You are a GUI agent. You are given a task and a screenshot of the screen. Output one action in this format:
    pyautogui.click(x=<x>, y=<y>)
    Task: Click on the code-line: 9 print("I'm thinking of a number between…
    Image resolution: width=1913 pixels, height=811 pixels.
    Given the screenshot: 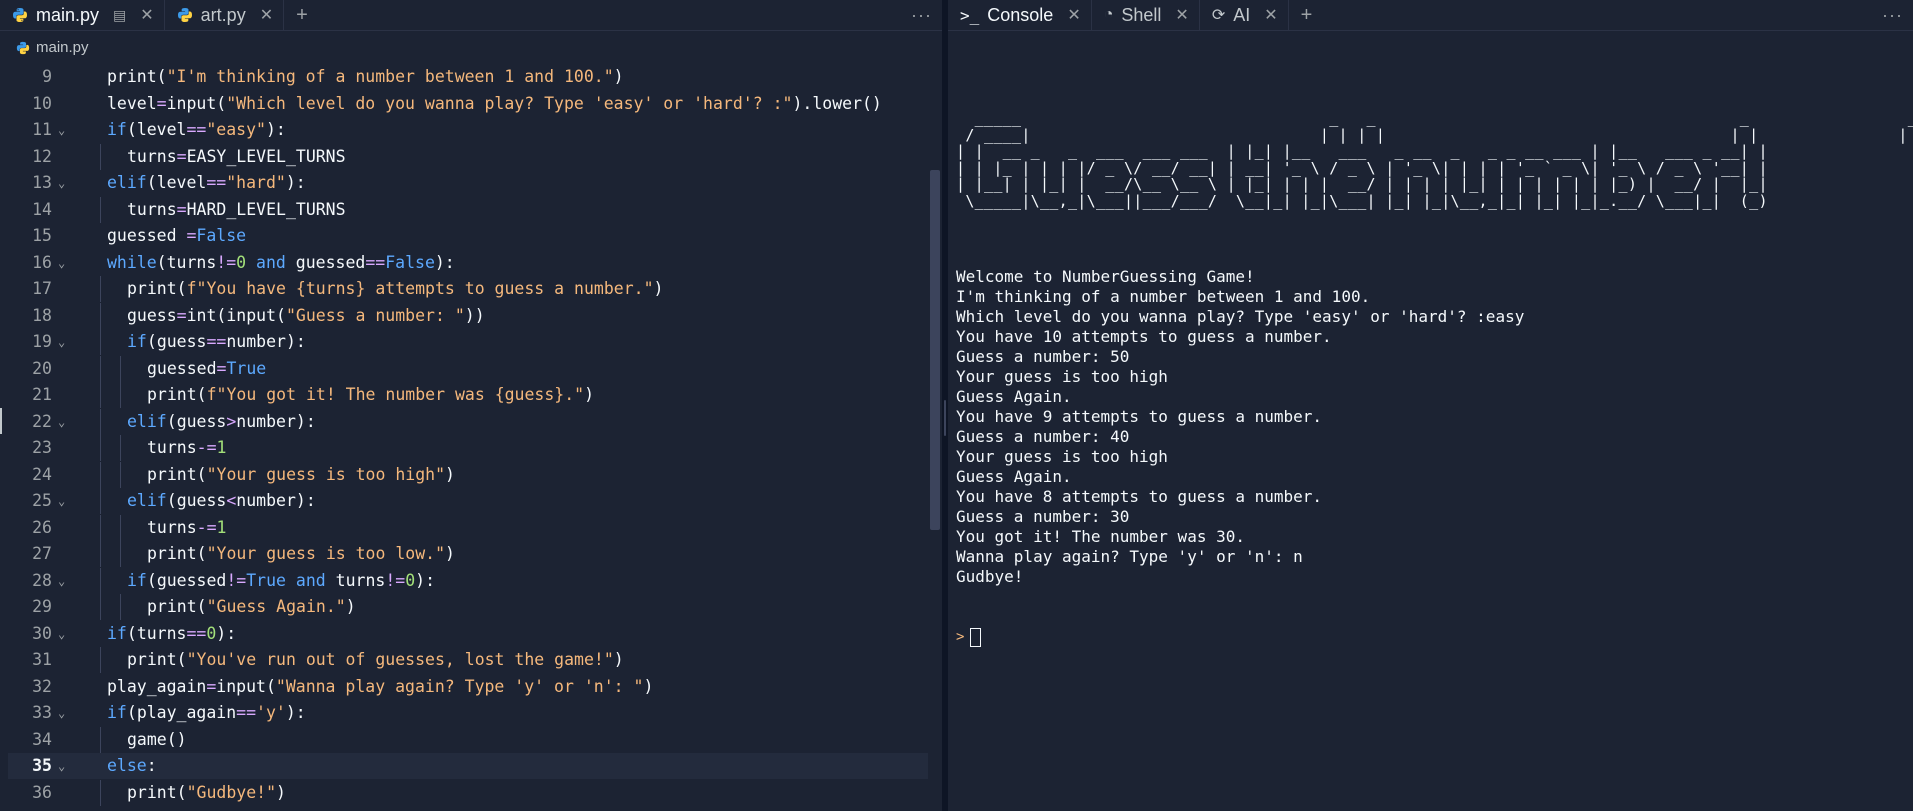 What is the action you would take?
    pyautogui.click(x=468, y=77)
    